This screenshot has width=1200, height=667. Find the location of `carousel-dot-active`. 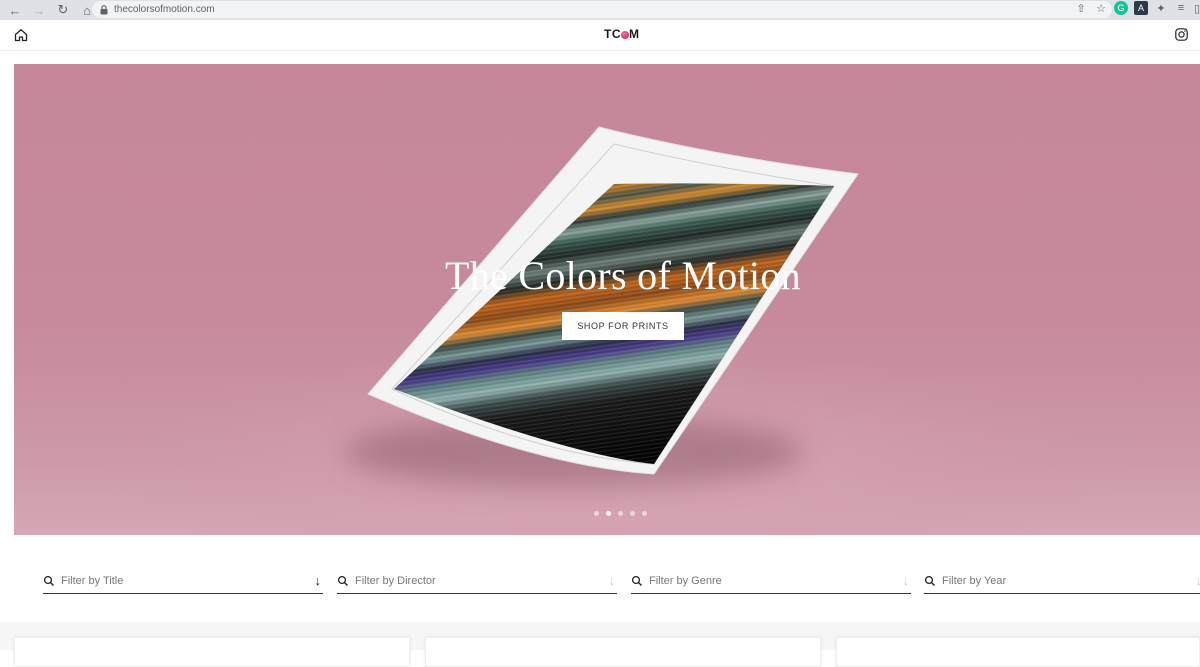

carousel-dot-active is located at coordinates (608, 513).